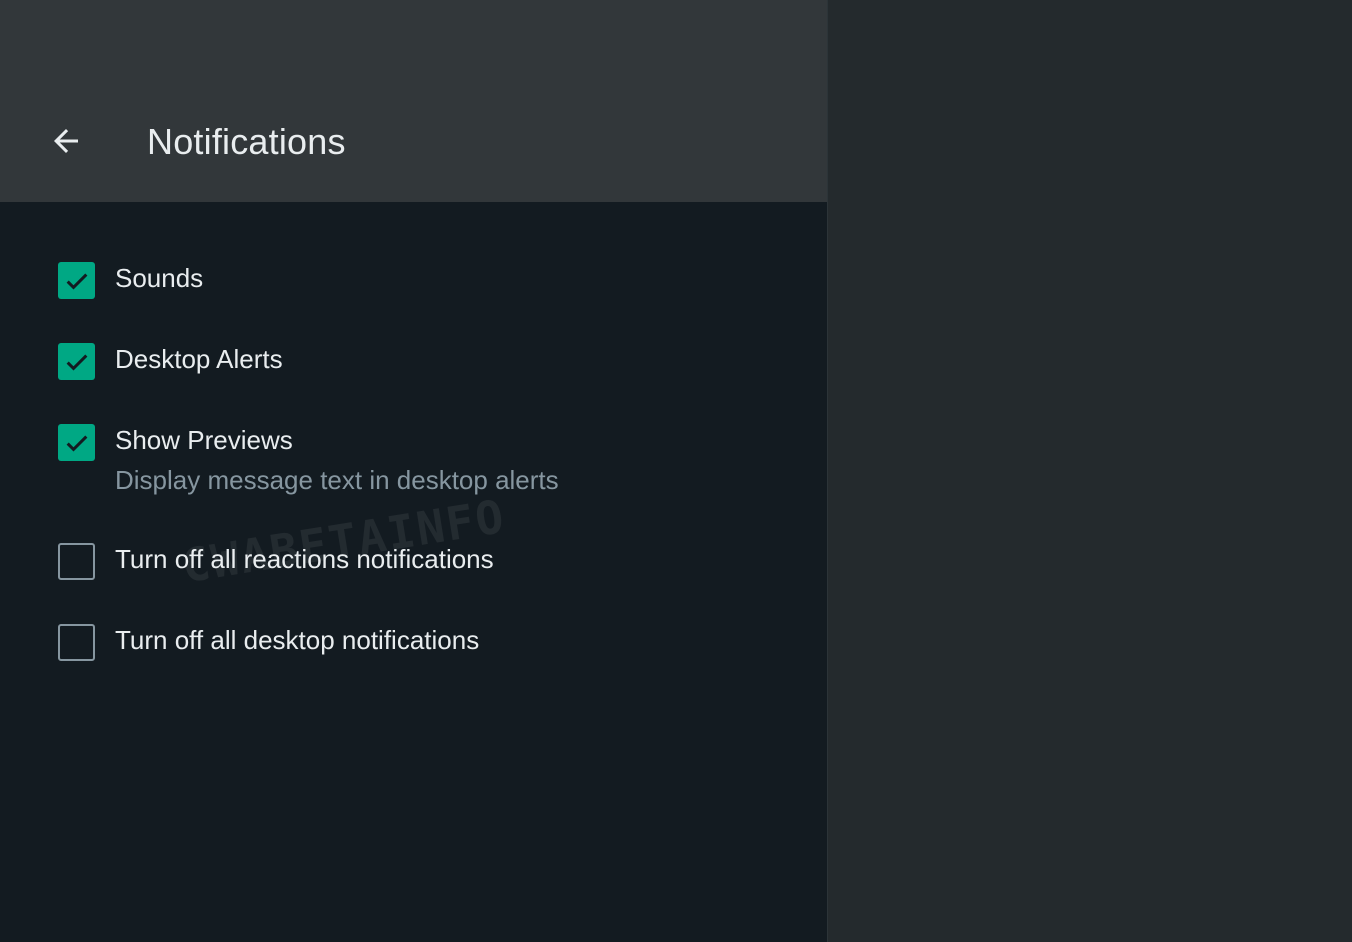  I want to click on turn-off-reactions-label: Turn off all reactions notifications, so click(304, 559).